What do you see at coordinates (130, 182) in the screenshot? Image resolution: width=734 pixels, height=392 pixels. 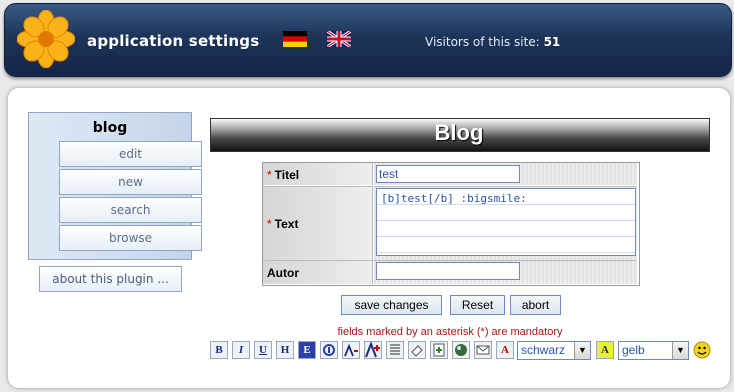 I see `sidebar-item-new: new` at bounding box center [130, 182].